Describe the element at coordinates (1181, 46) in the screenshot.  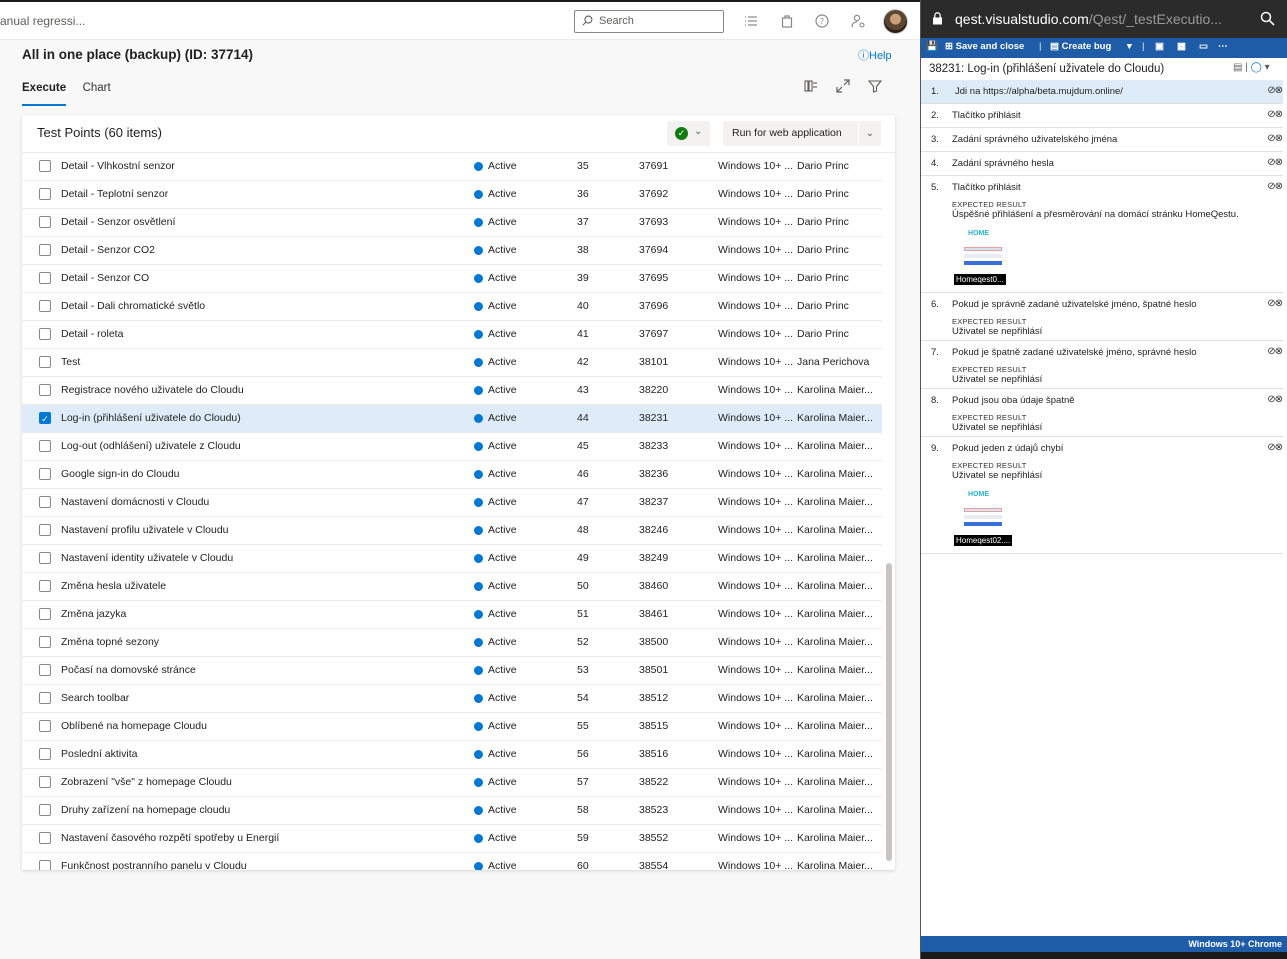
I see `capture-actions-icon: ▦` at that location.